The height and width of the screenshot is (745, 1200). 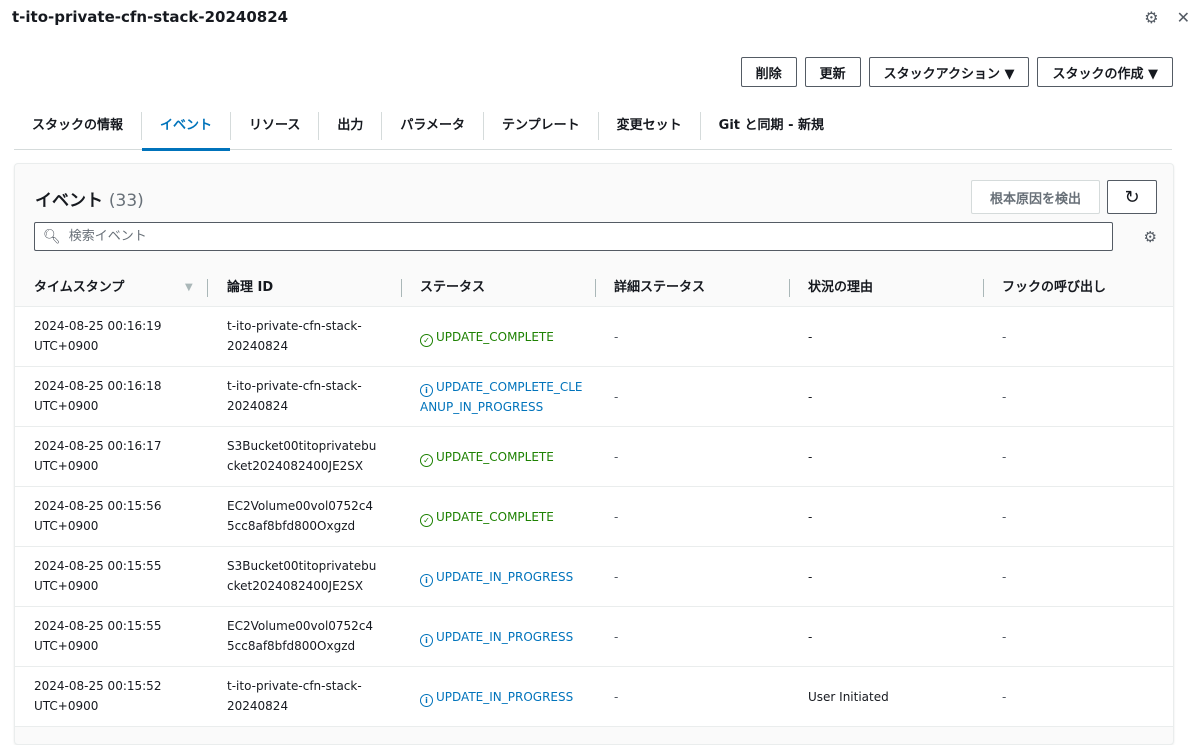 What do you see at coordinates (77, 126) in the screenshot?
I see `tab-stack-info: スタックの情報` at bounding box center [77, 126].